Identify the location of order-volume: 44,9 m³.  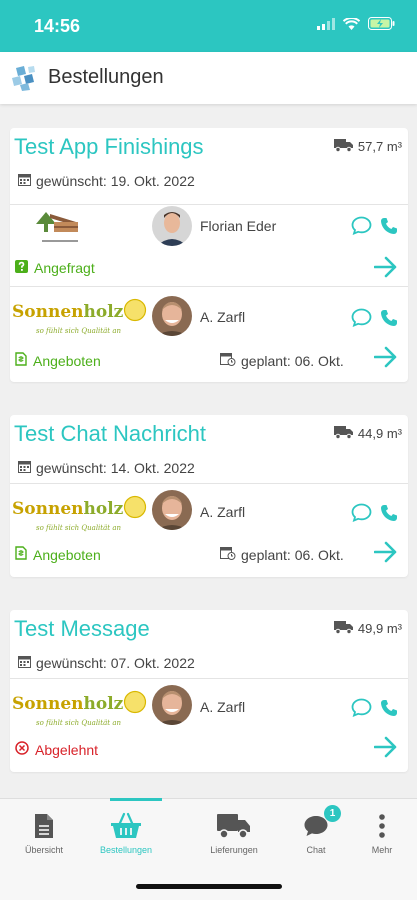
(367, 433).